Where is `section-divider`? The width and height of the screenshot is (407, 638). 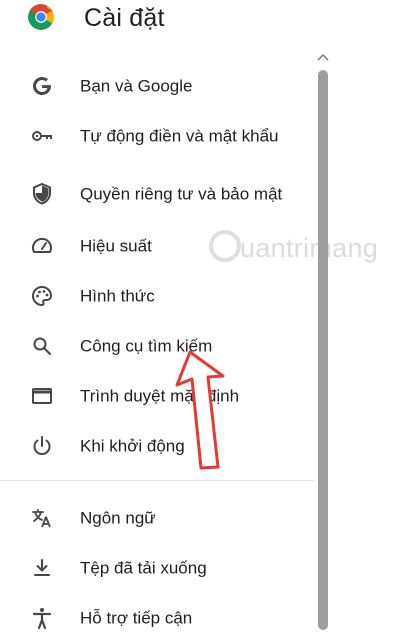 section-divider is located at coordinates (157, 480).